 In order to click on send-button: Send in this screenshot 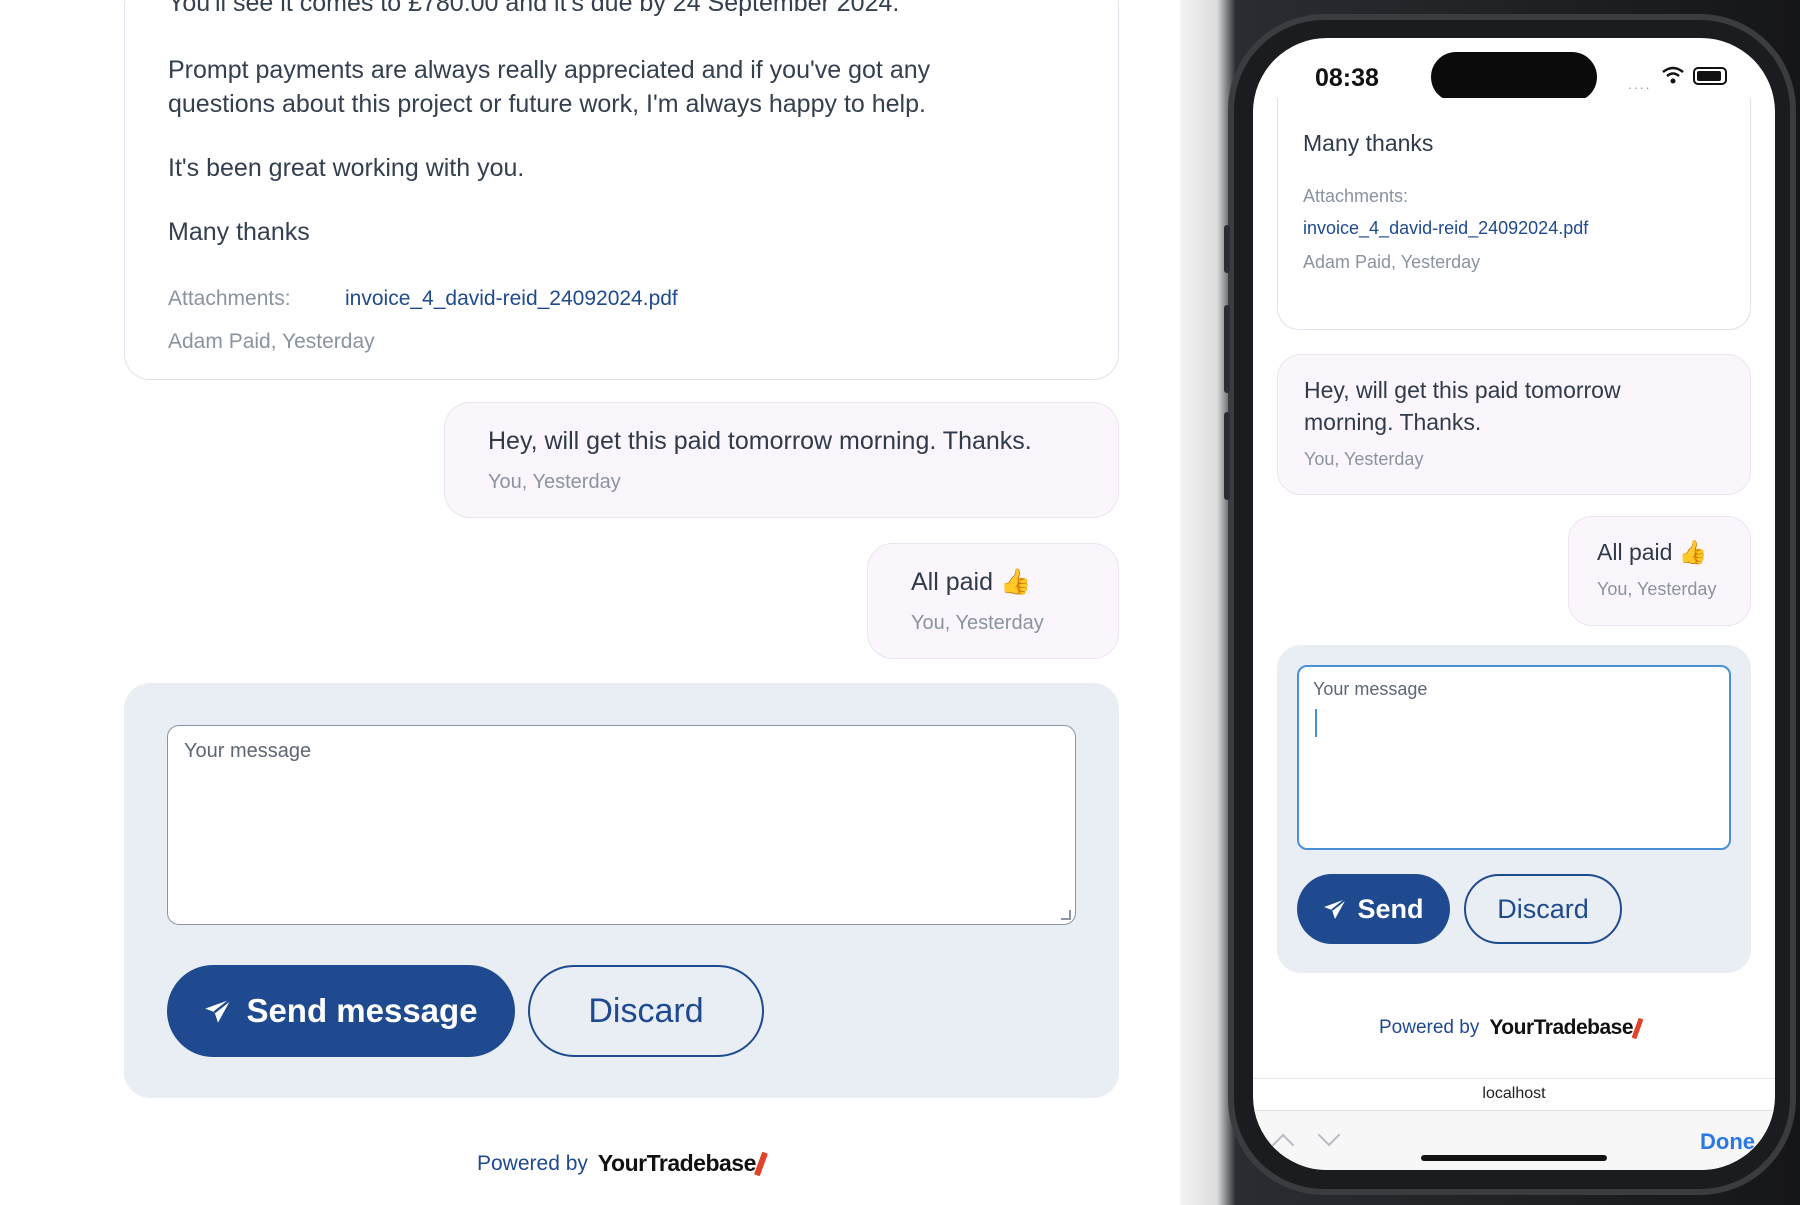, I will do `click(1373, 909)`.